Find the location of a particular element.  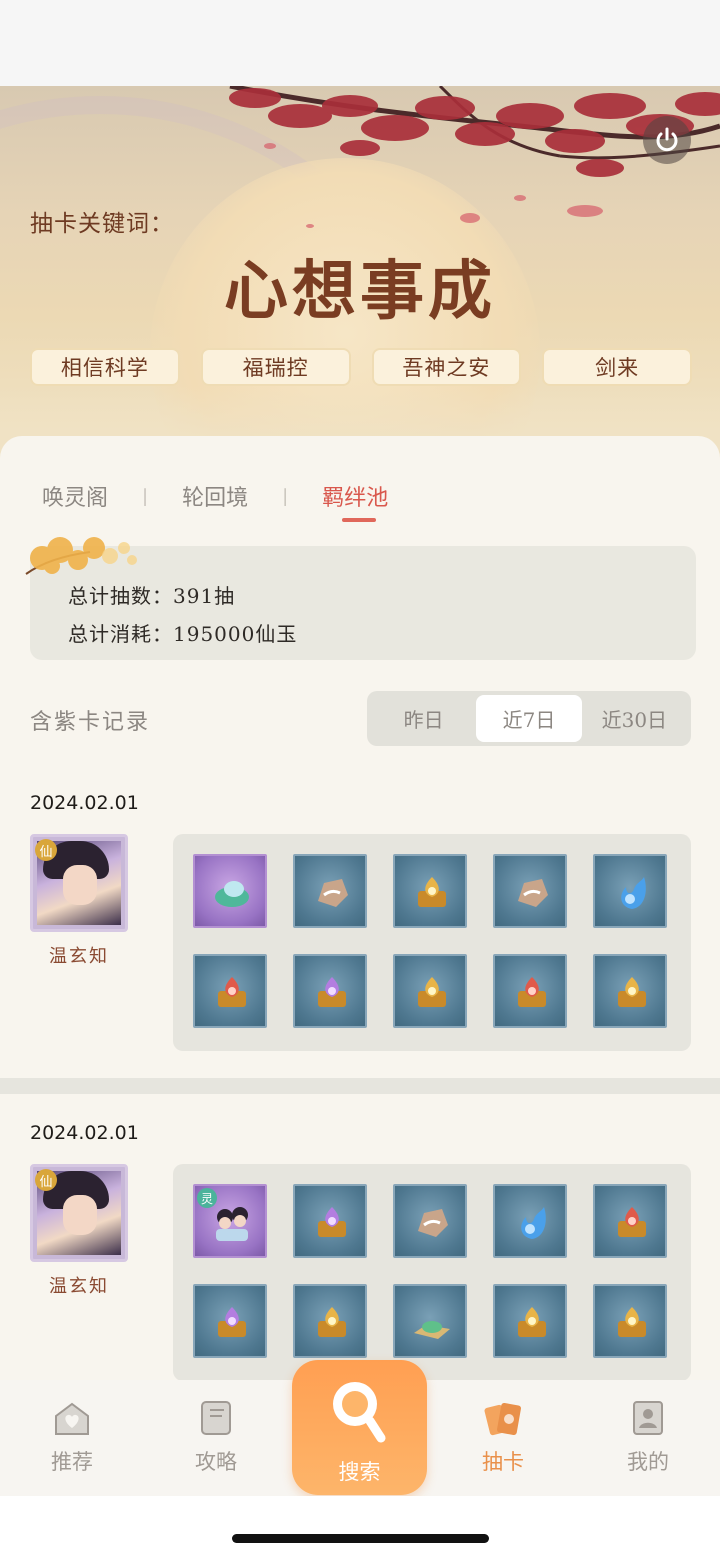

book-icon is located at coordinates (216, 1418).